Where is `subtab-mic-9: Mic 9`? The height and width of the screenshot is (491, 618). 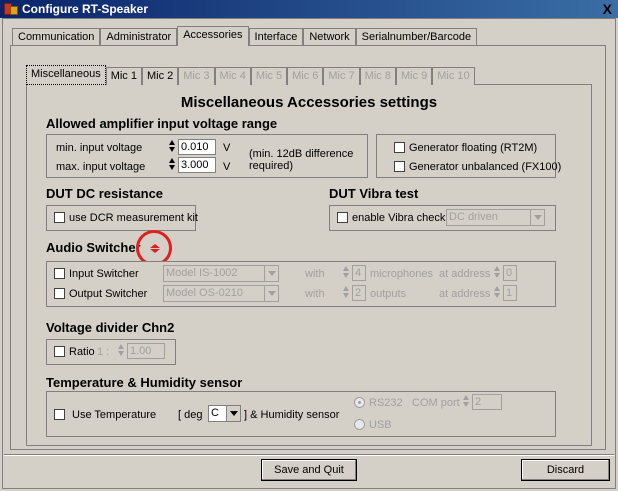 subtab-mic-9: Mic 9 is located at coordinates (414, 76).